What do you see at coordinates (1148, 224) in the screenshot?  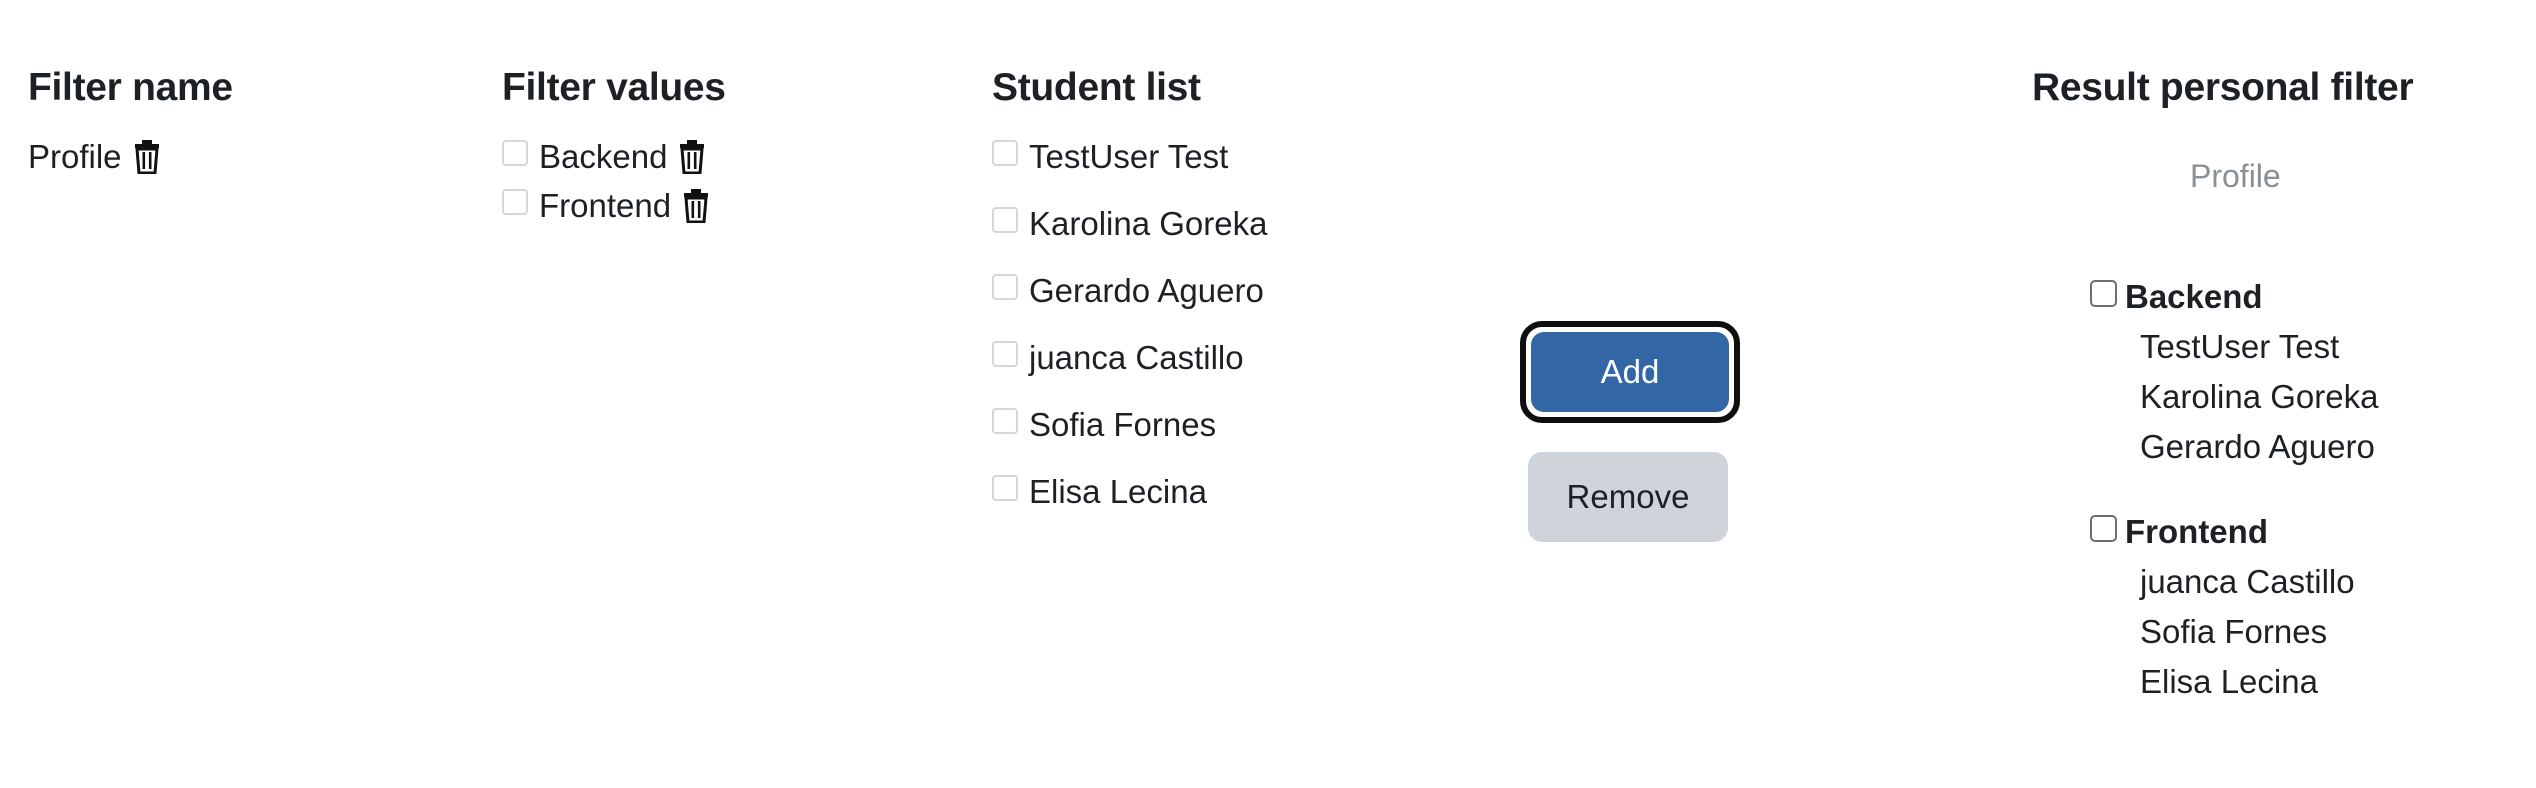 I see `student-name: Karolina Goreka` at bounding box center [1148, 224].